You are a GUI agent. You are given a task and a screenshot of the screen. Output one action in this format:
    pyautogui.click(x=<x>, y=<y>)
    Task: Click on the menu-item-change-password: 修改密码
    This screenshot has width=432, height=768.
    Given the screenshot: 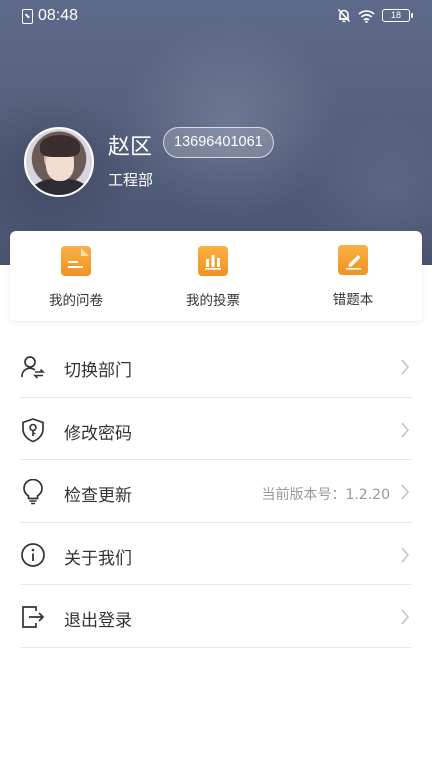 What is the action you would take?
    pyautogui.click(x=216, y=429)
    